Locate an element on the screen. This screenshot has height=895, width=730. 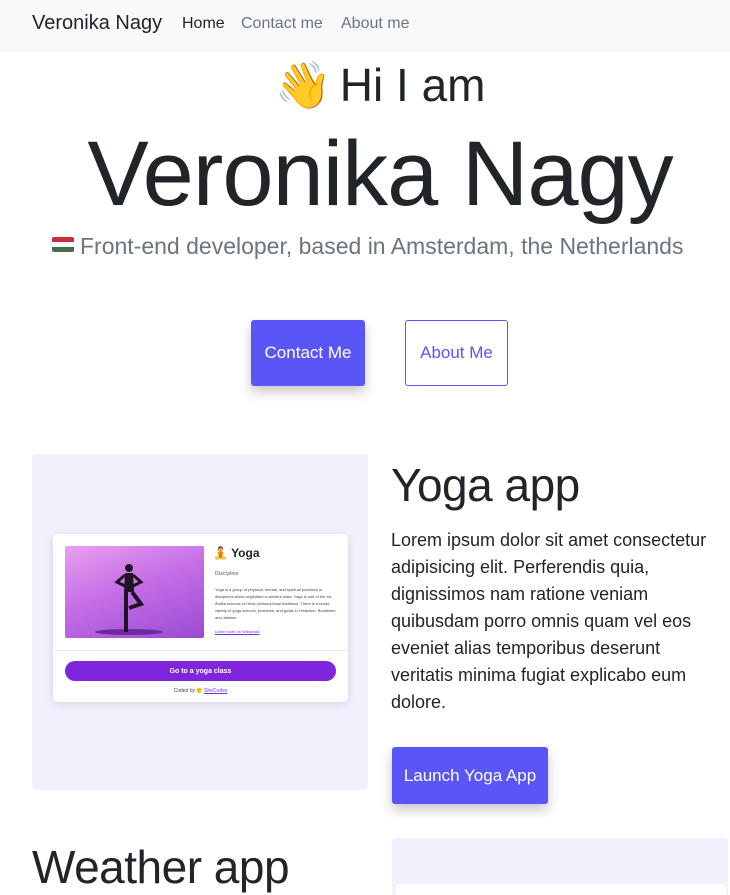
yoga-preview-button: Go to a yoga class is located at coordinates (200, 671).